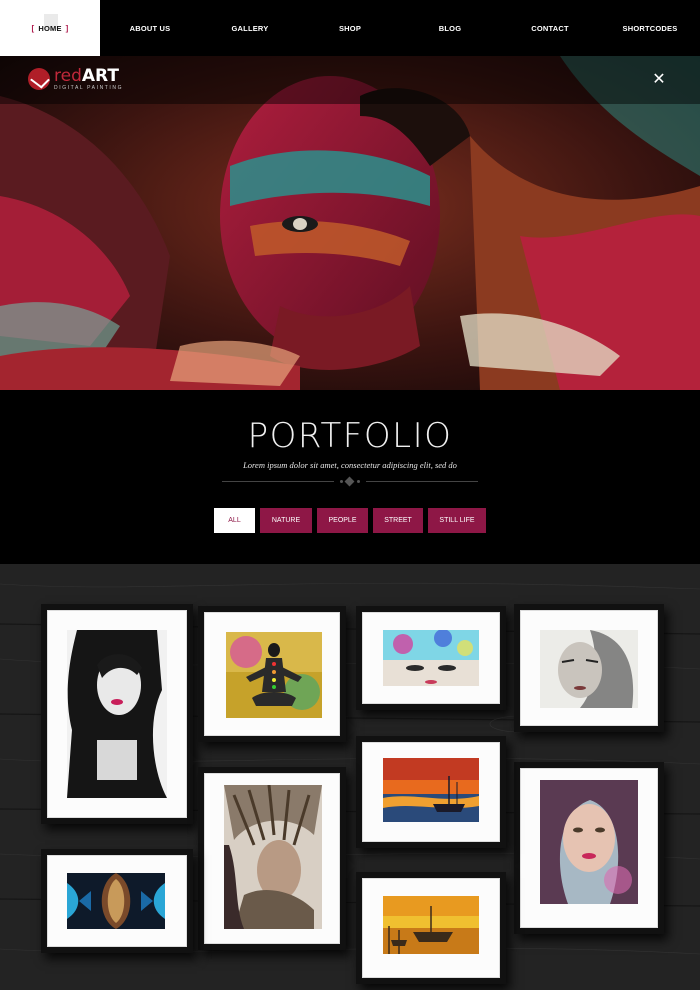 The image size is (700, 990). I want to click on logo-red: red, so click(68, 75).